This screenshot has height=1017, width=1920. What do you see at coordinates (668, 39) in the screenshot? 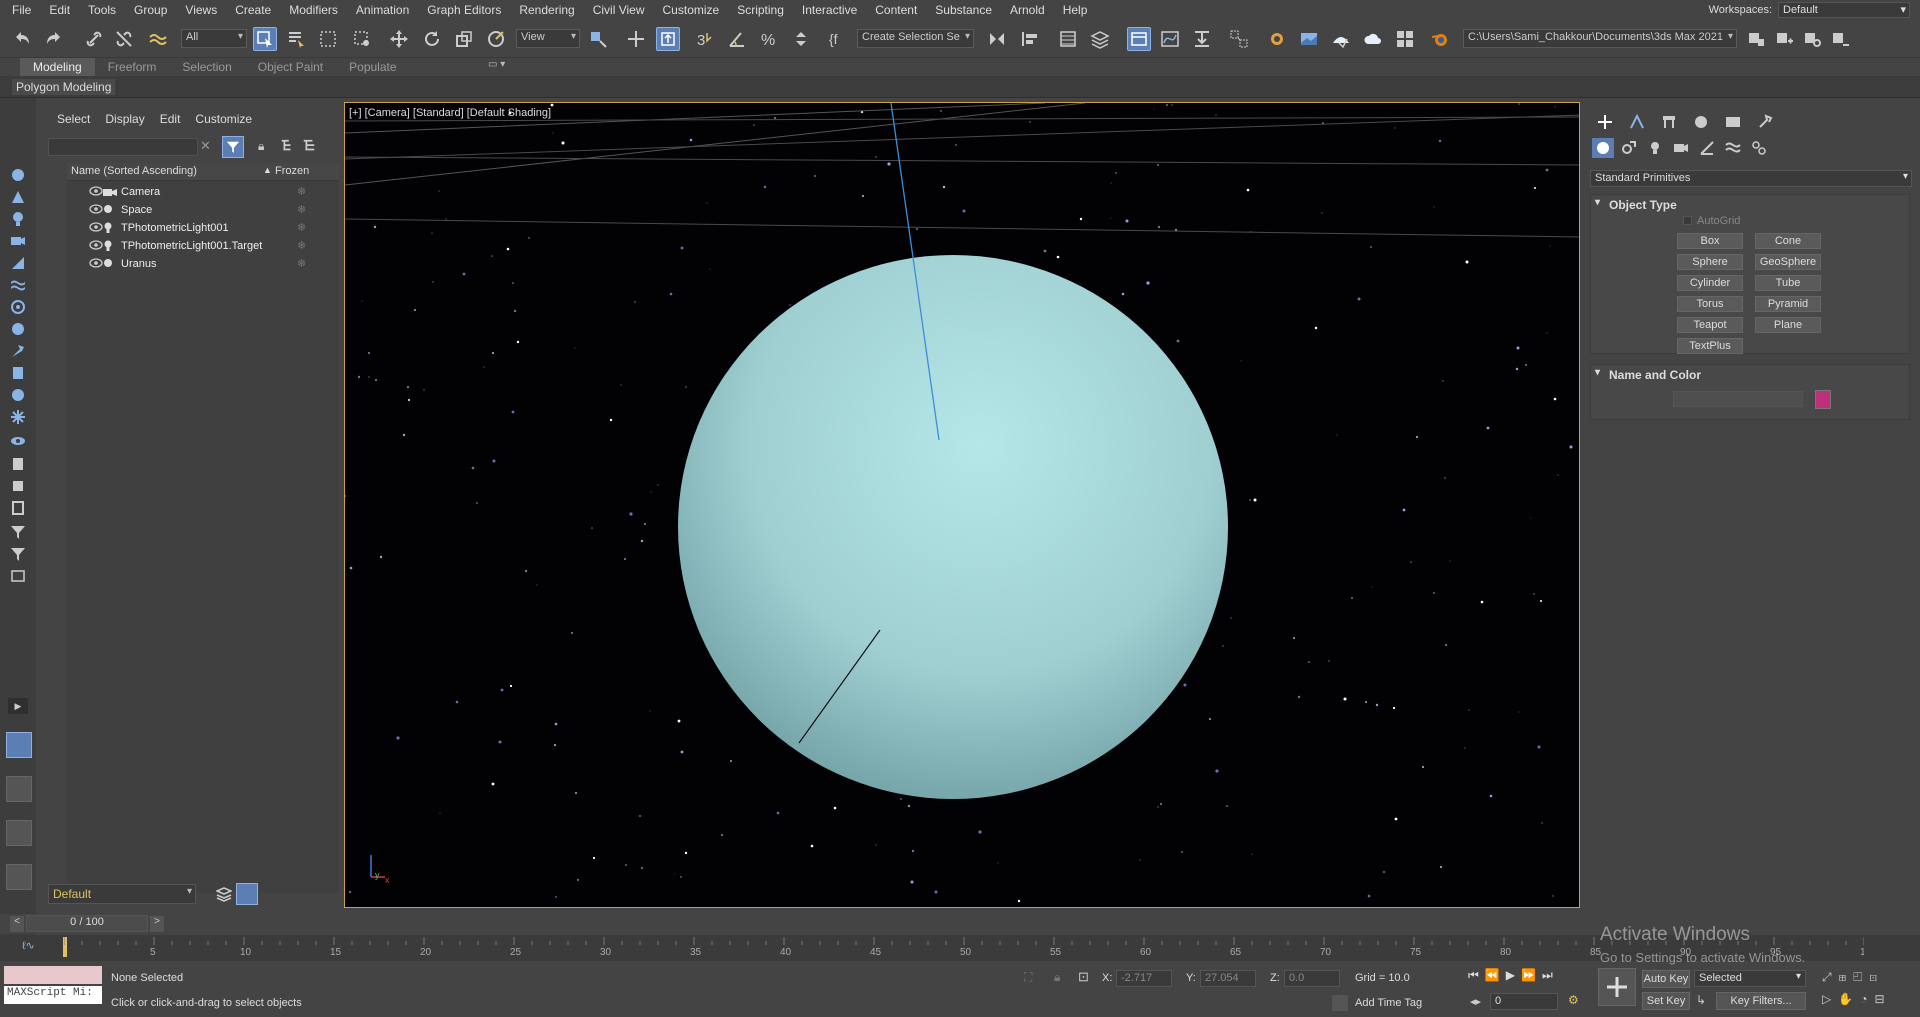
I see `keyboard-shortcut-override-icon` at bounding box center [668, 39].